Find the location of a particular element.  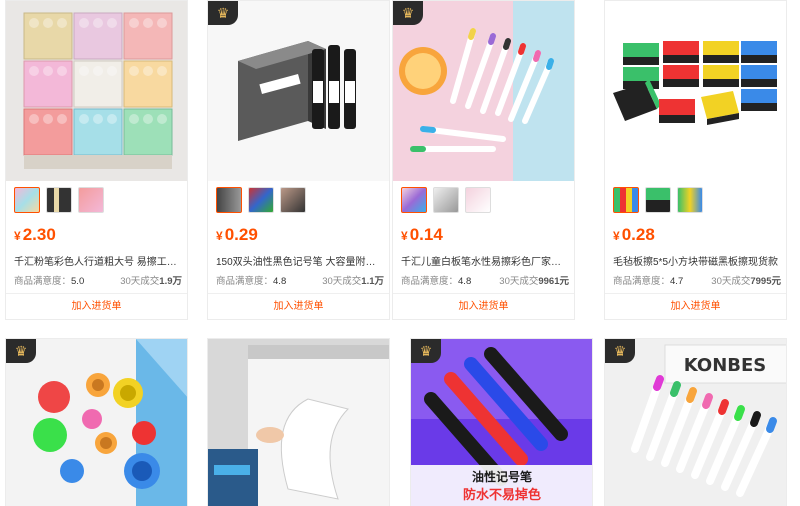

sales: 30天成交1.1万 is located at coordinates (353, 280).